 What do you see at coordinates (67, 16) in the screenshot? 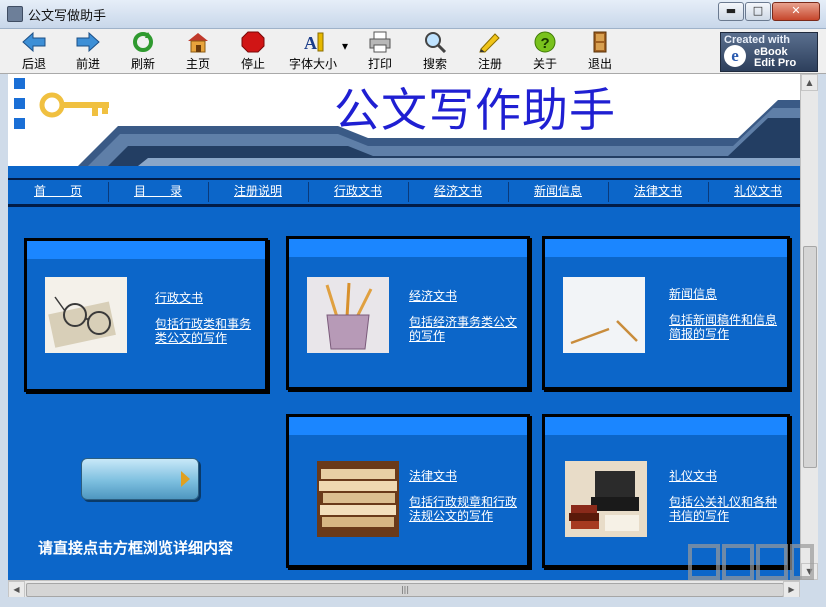
I see `window-title: 公文写做助手` at bounding box center [67, 16].